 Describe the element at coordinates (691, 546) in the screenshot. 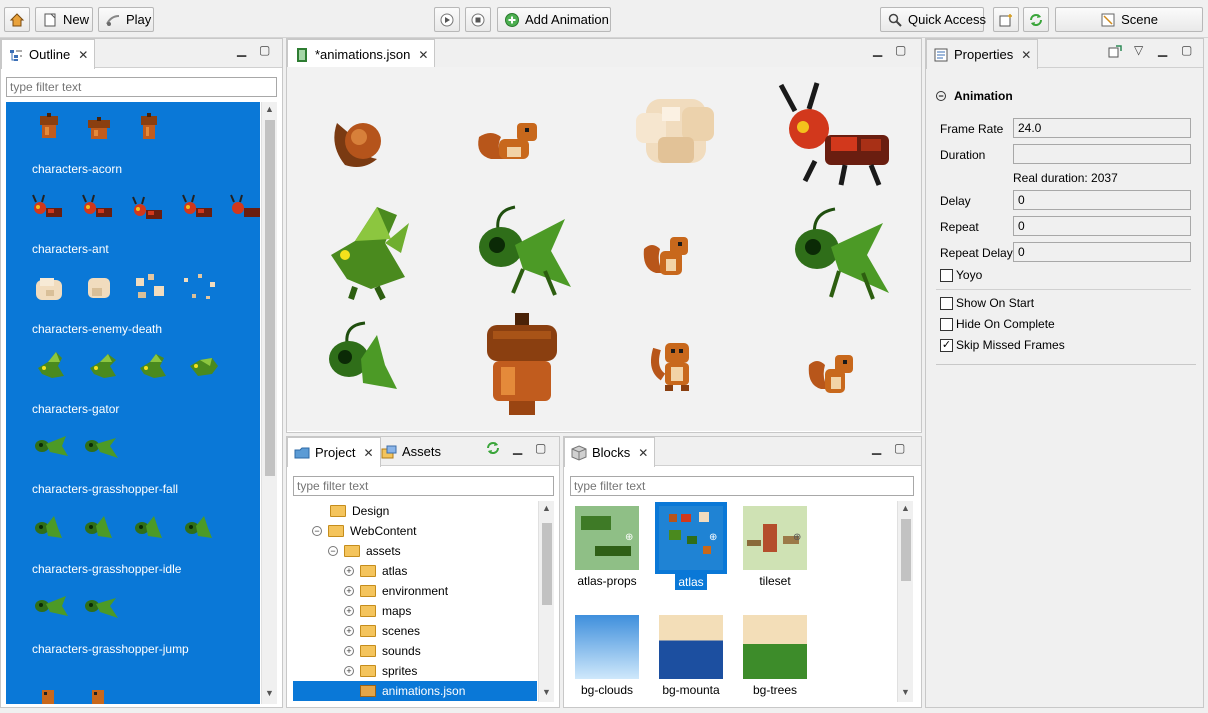

I see `block-item: ⊕ atlas` at that location.